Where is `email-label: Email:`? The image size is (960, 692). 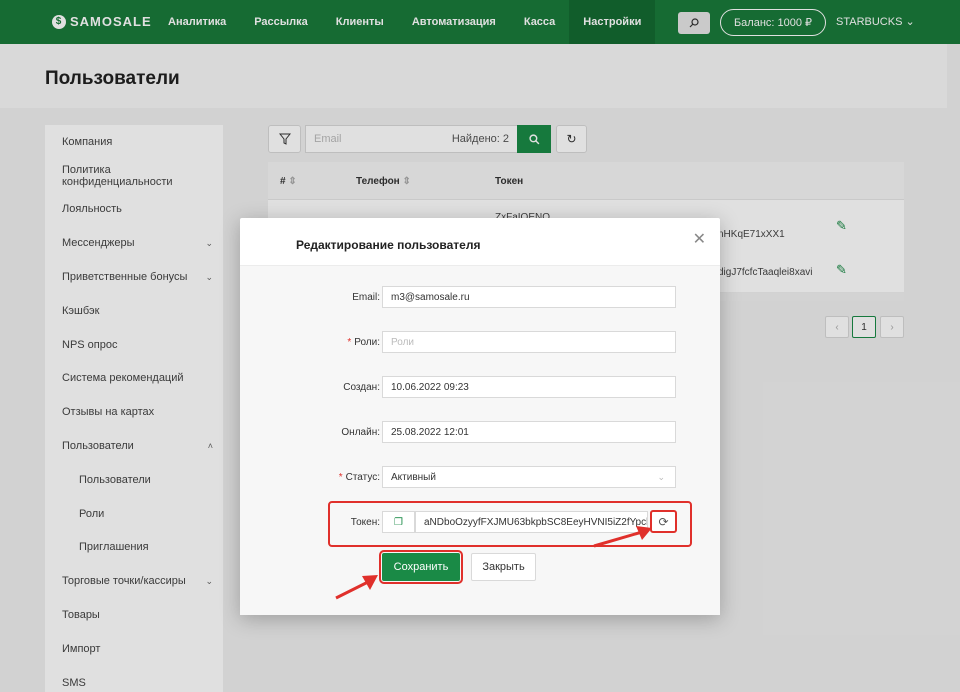 email-label: Email: is located at coordinates (366, 297).